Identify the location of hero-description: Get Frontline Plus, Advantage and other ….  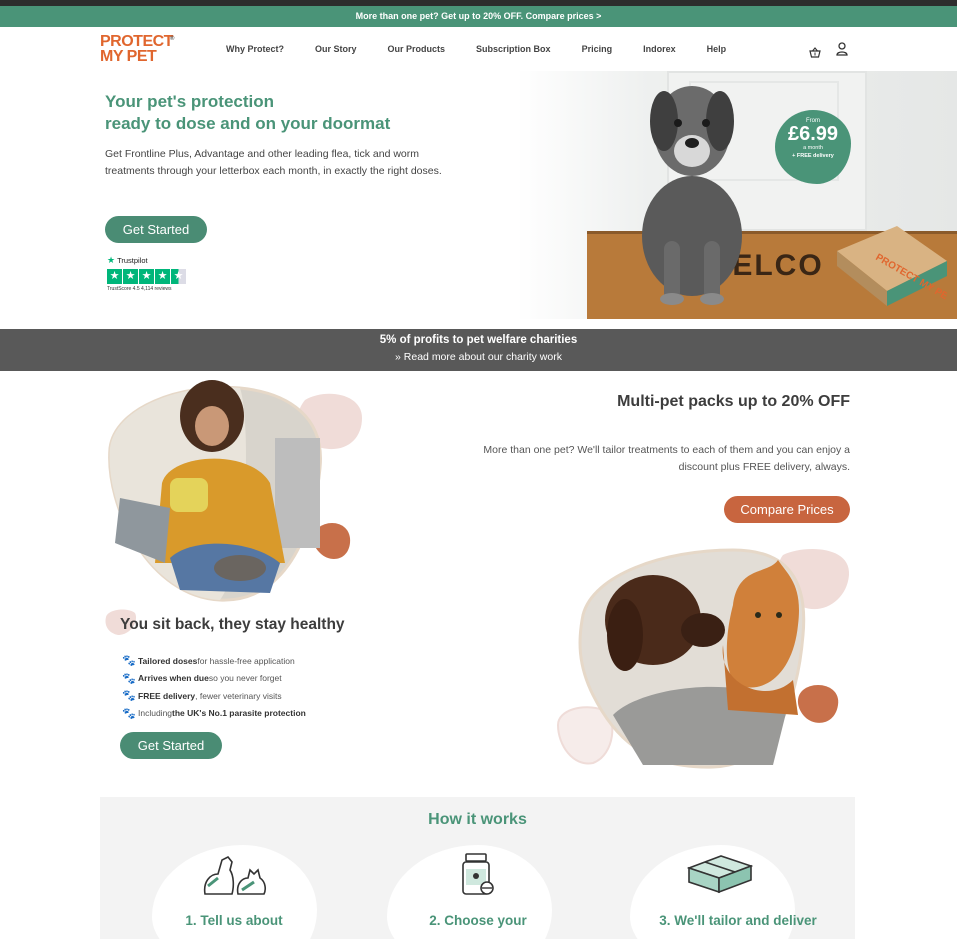
(273, 162).